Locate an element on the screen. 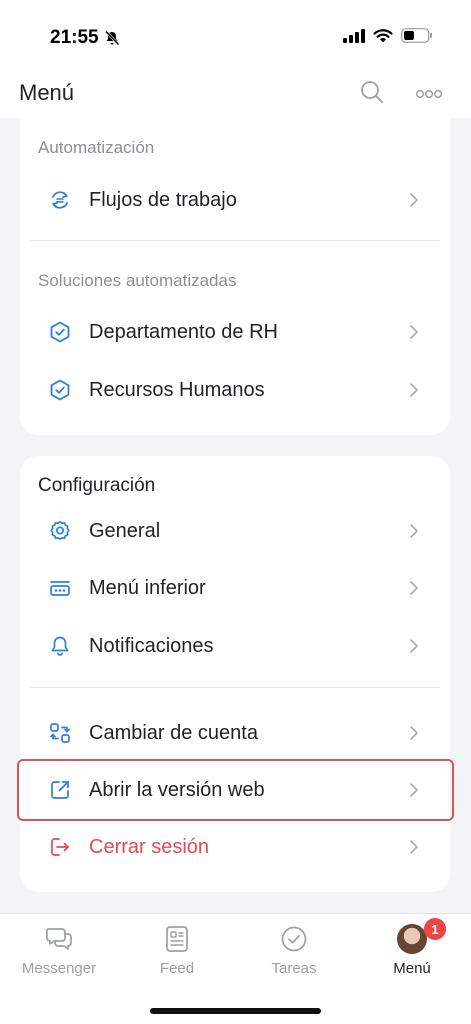 This screenshot has width=471, height=1024. avatar is located at coordinates (412, 939).